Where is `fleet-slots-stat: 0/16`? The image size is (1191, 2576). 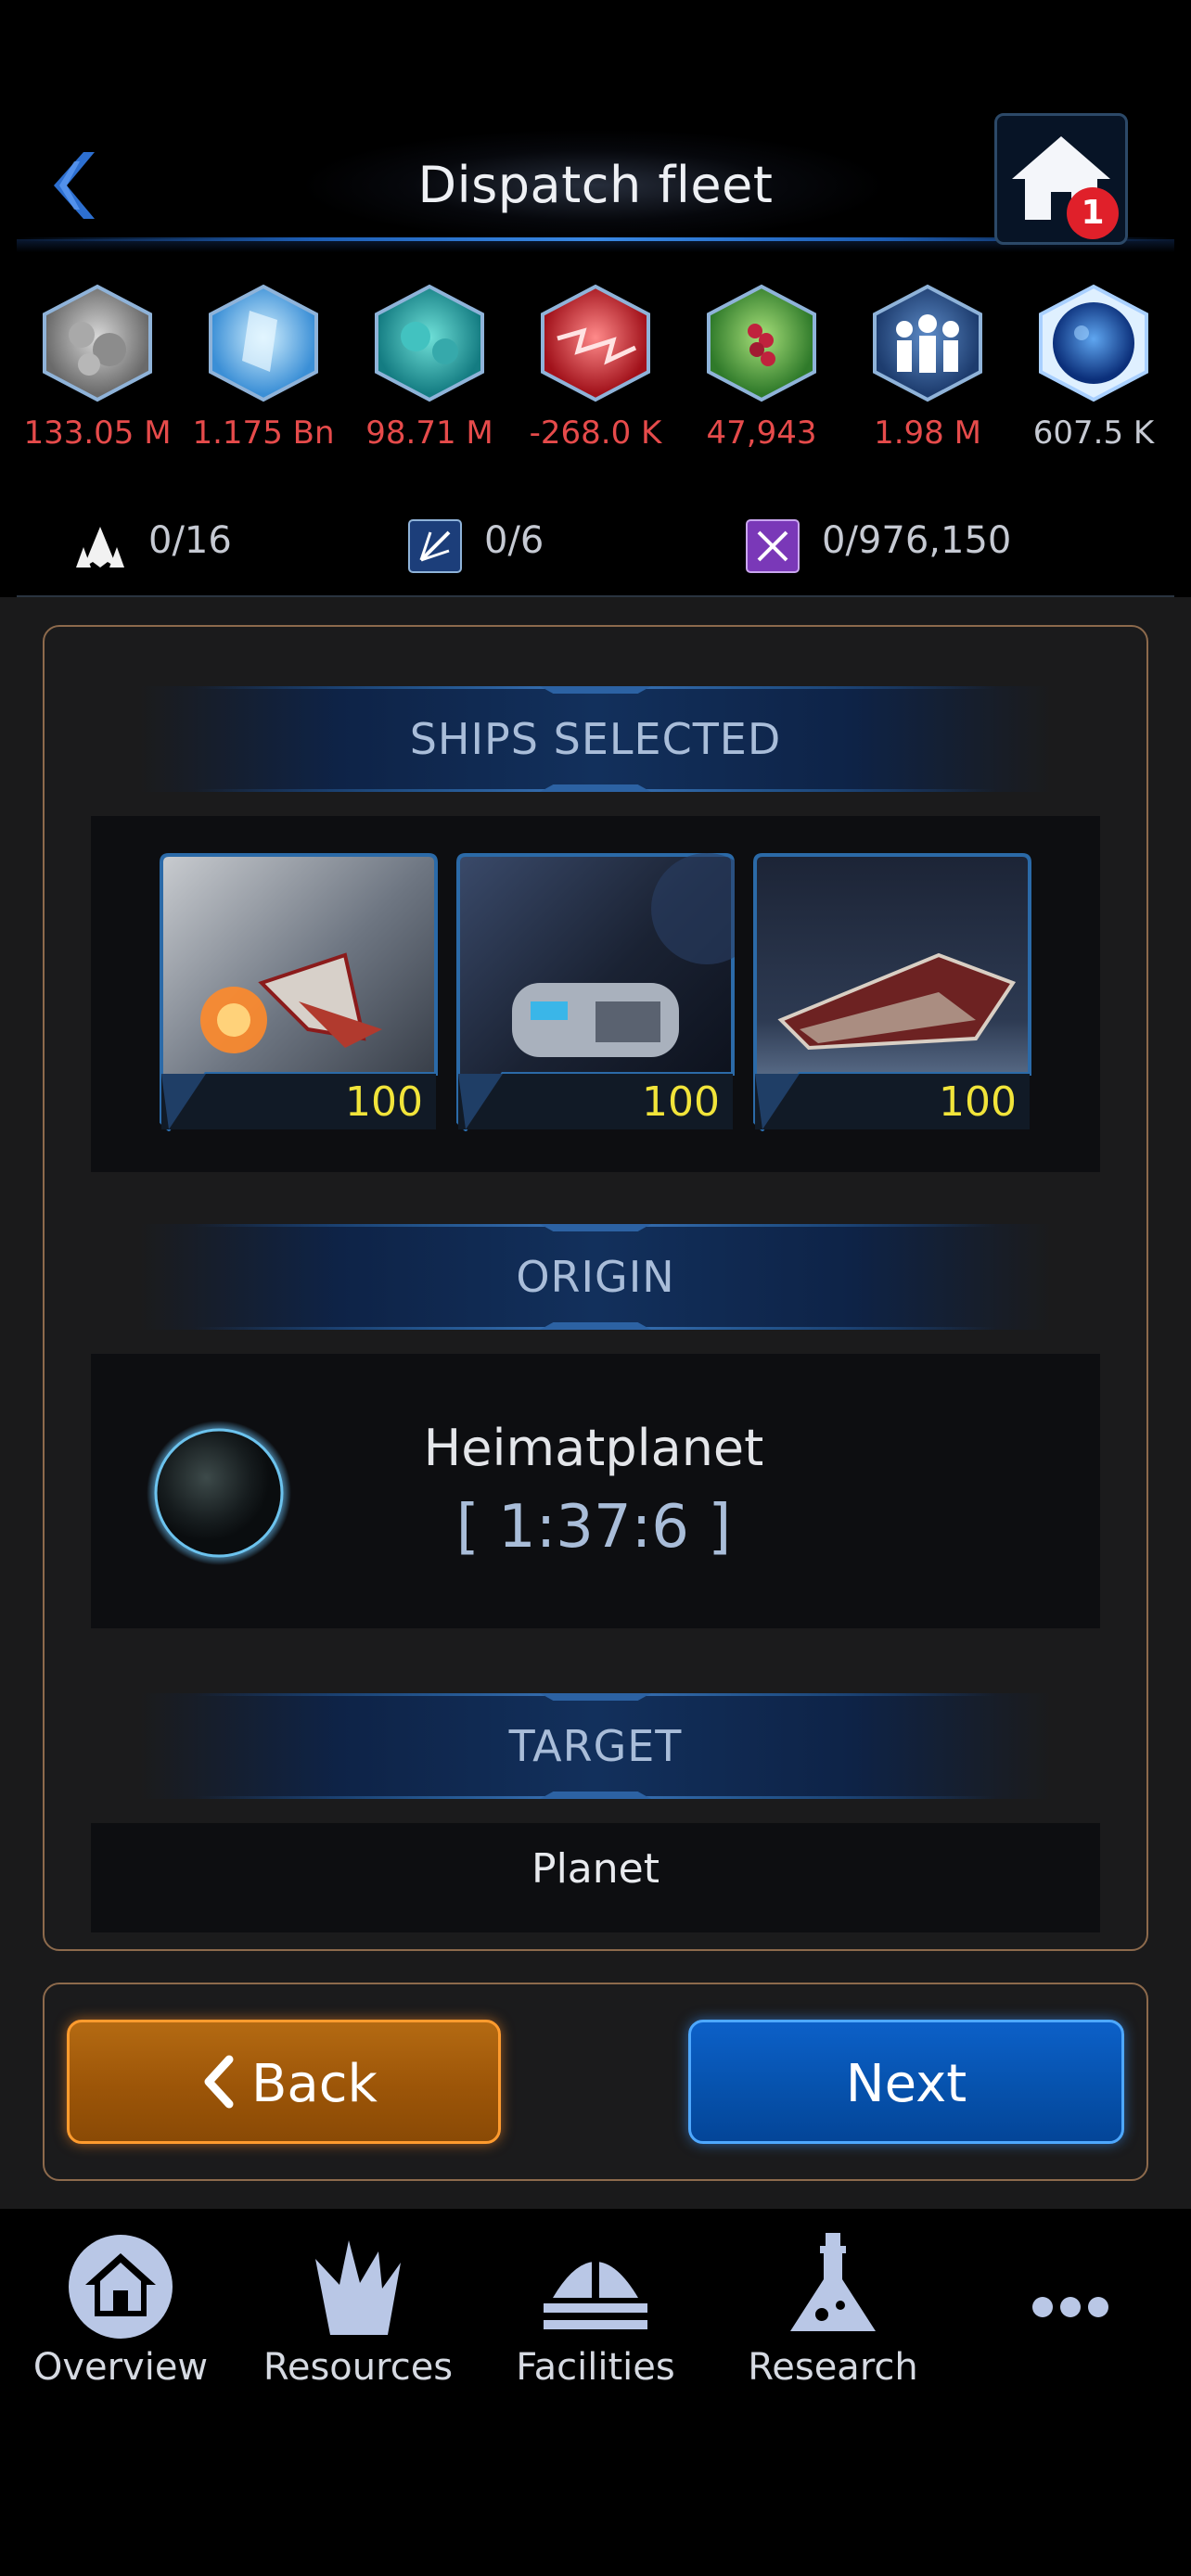
fleet-slots-stat: 0/16 is located at coordinates (211, 542).